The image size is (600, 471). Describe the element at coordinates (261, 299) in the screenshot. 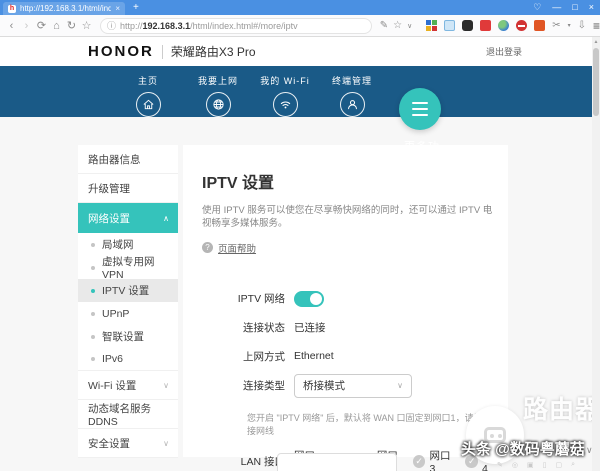

I see `iptv-network-label: IPTV 网络` at that location.